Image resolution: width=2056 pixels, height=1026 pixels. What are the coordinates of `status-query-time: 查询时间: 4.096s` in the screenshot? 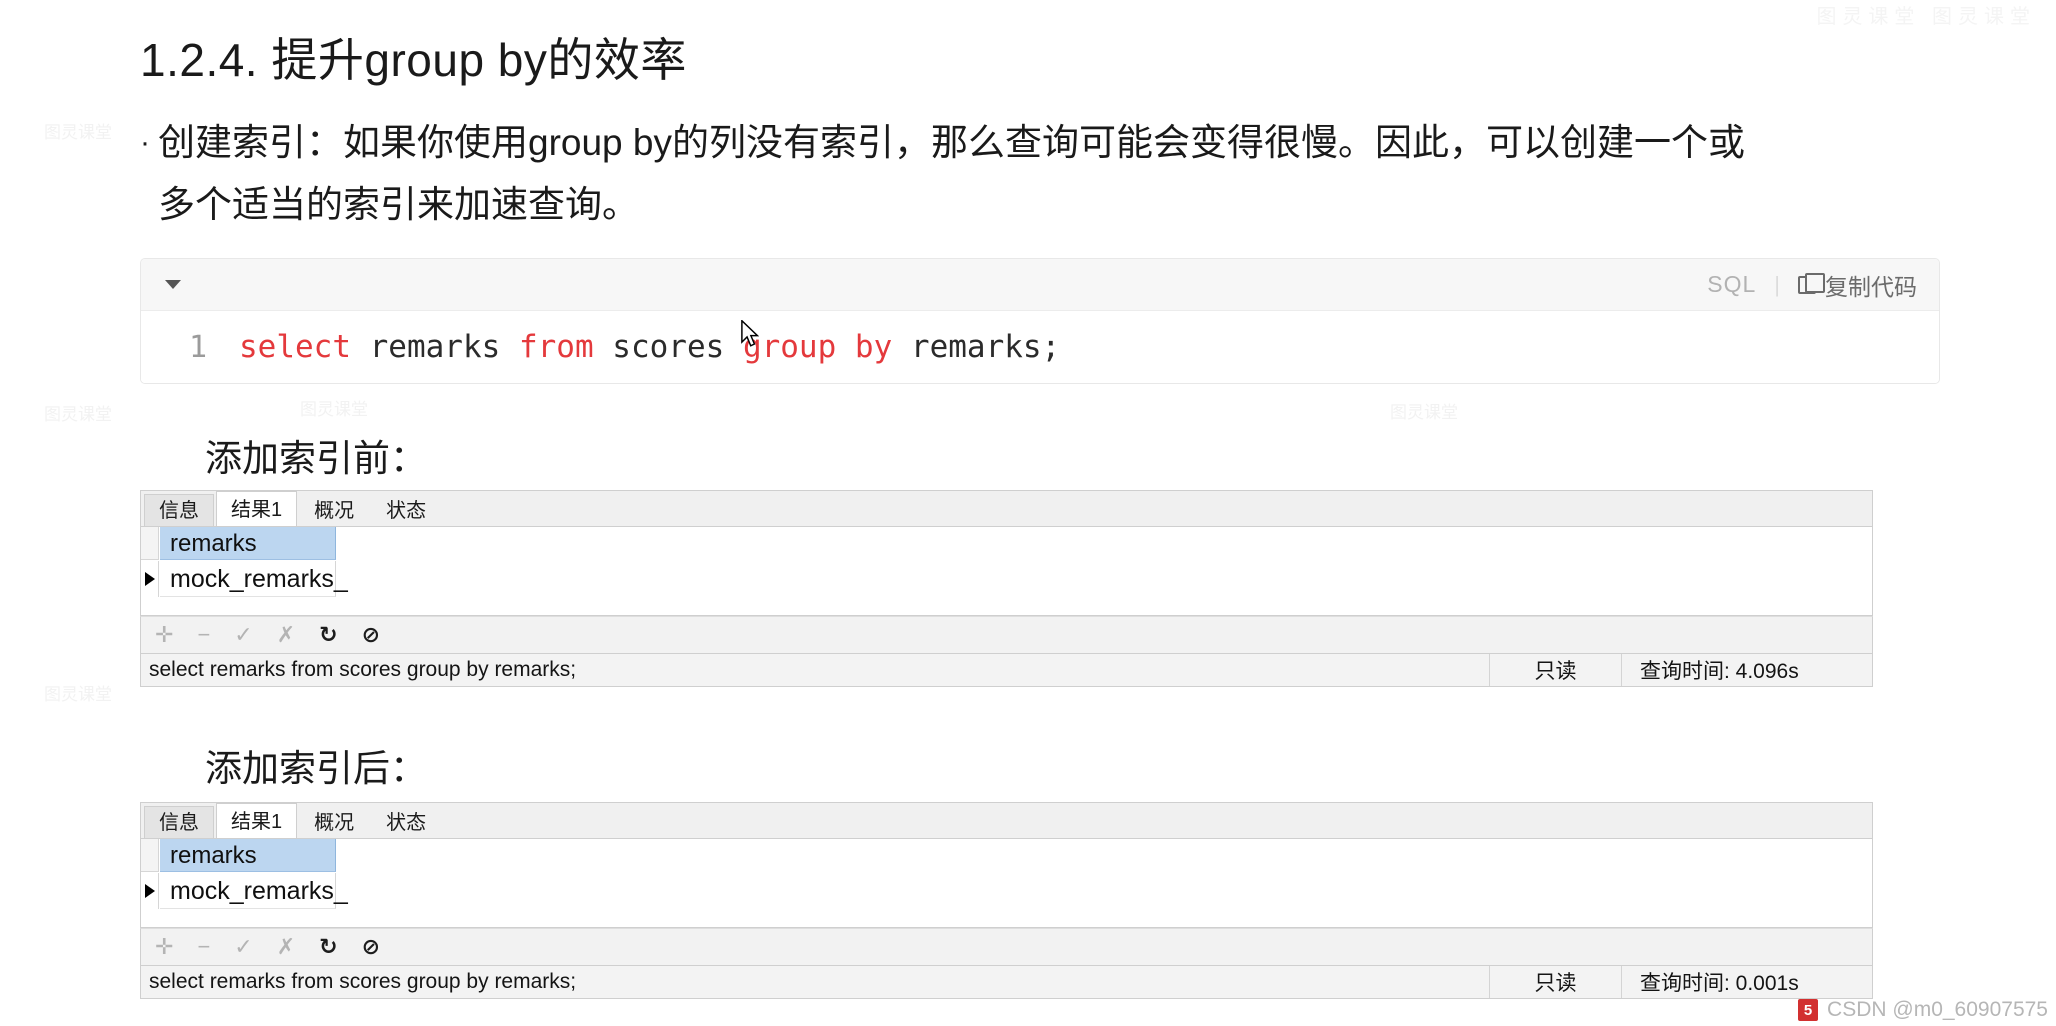 It's located at (1747, 670).